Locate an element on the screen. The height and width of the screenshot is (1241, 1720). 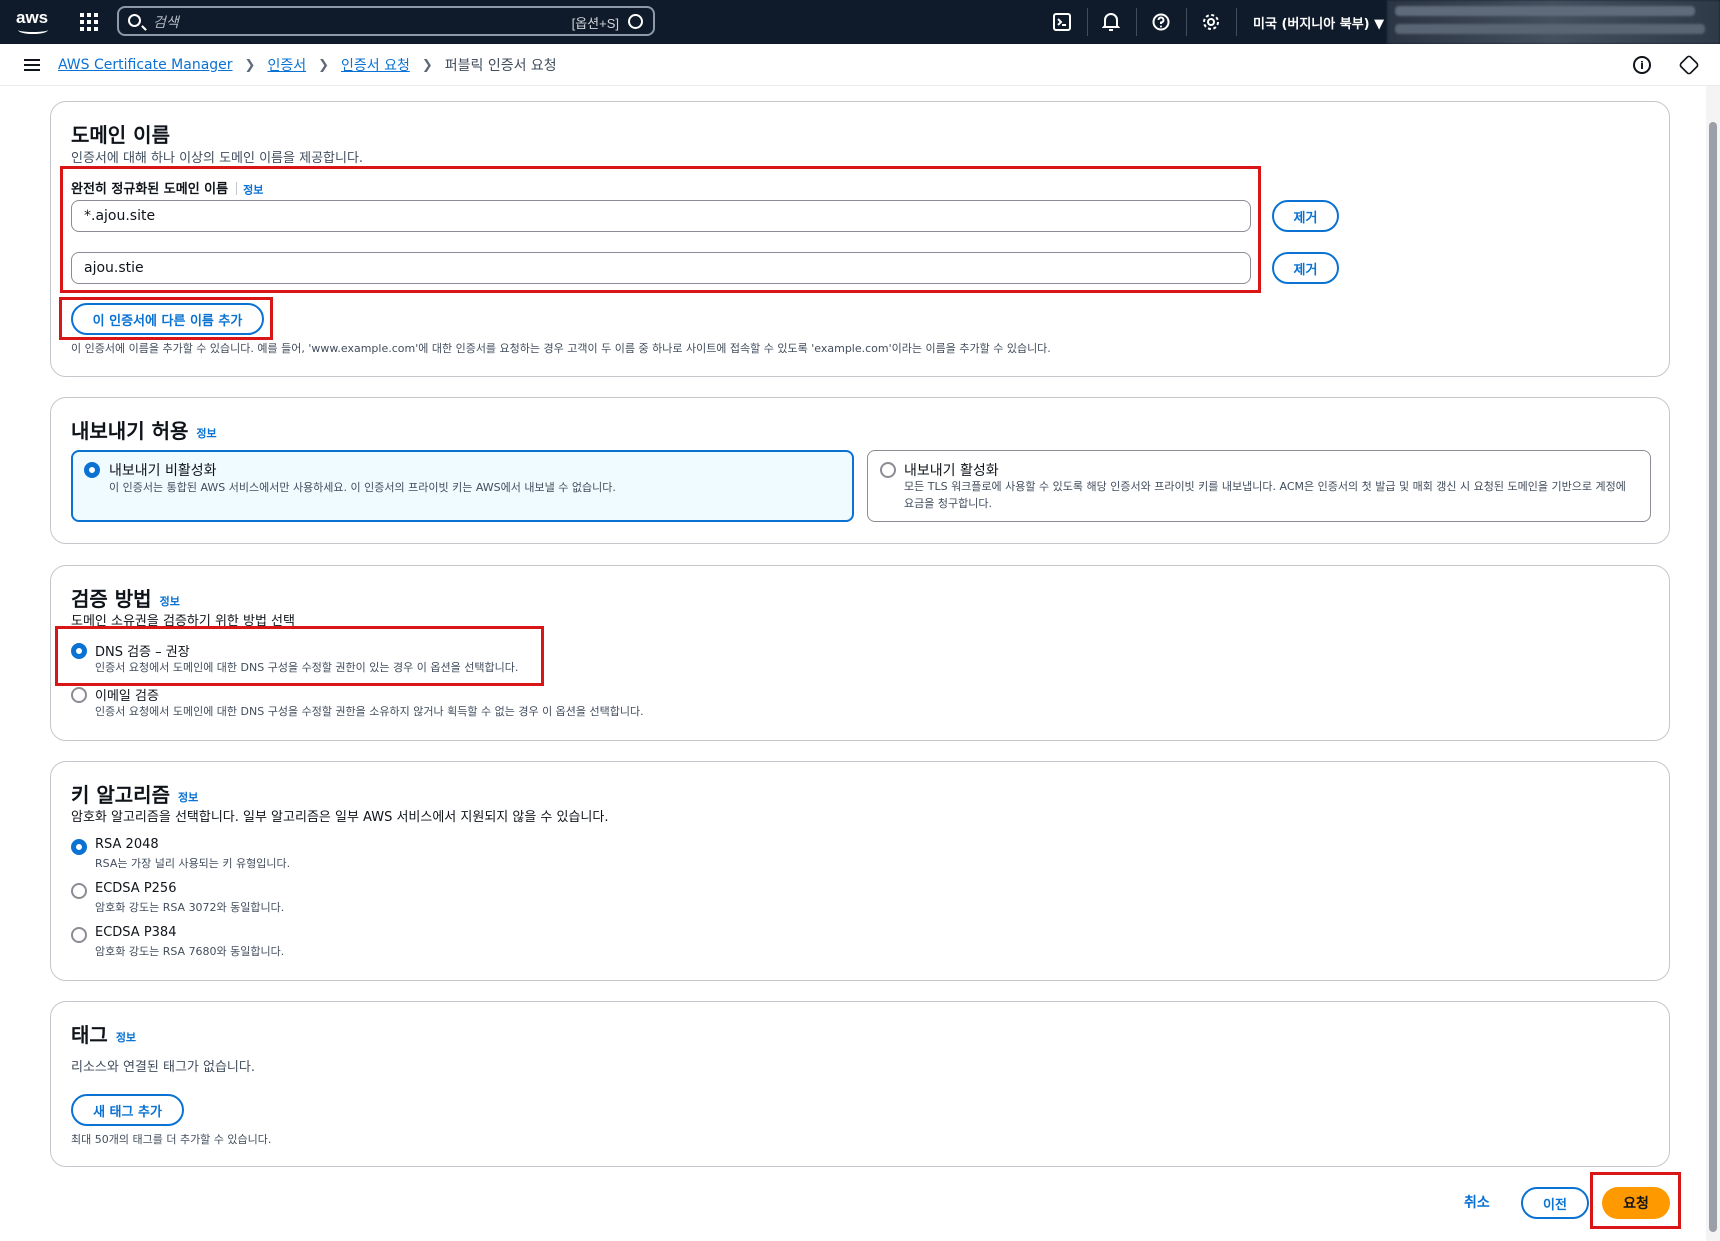
ecdsa-p384-radio is located at coordinates (79, 935).